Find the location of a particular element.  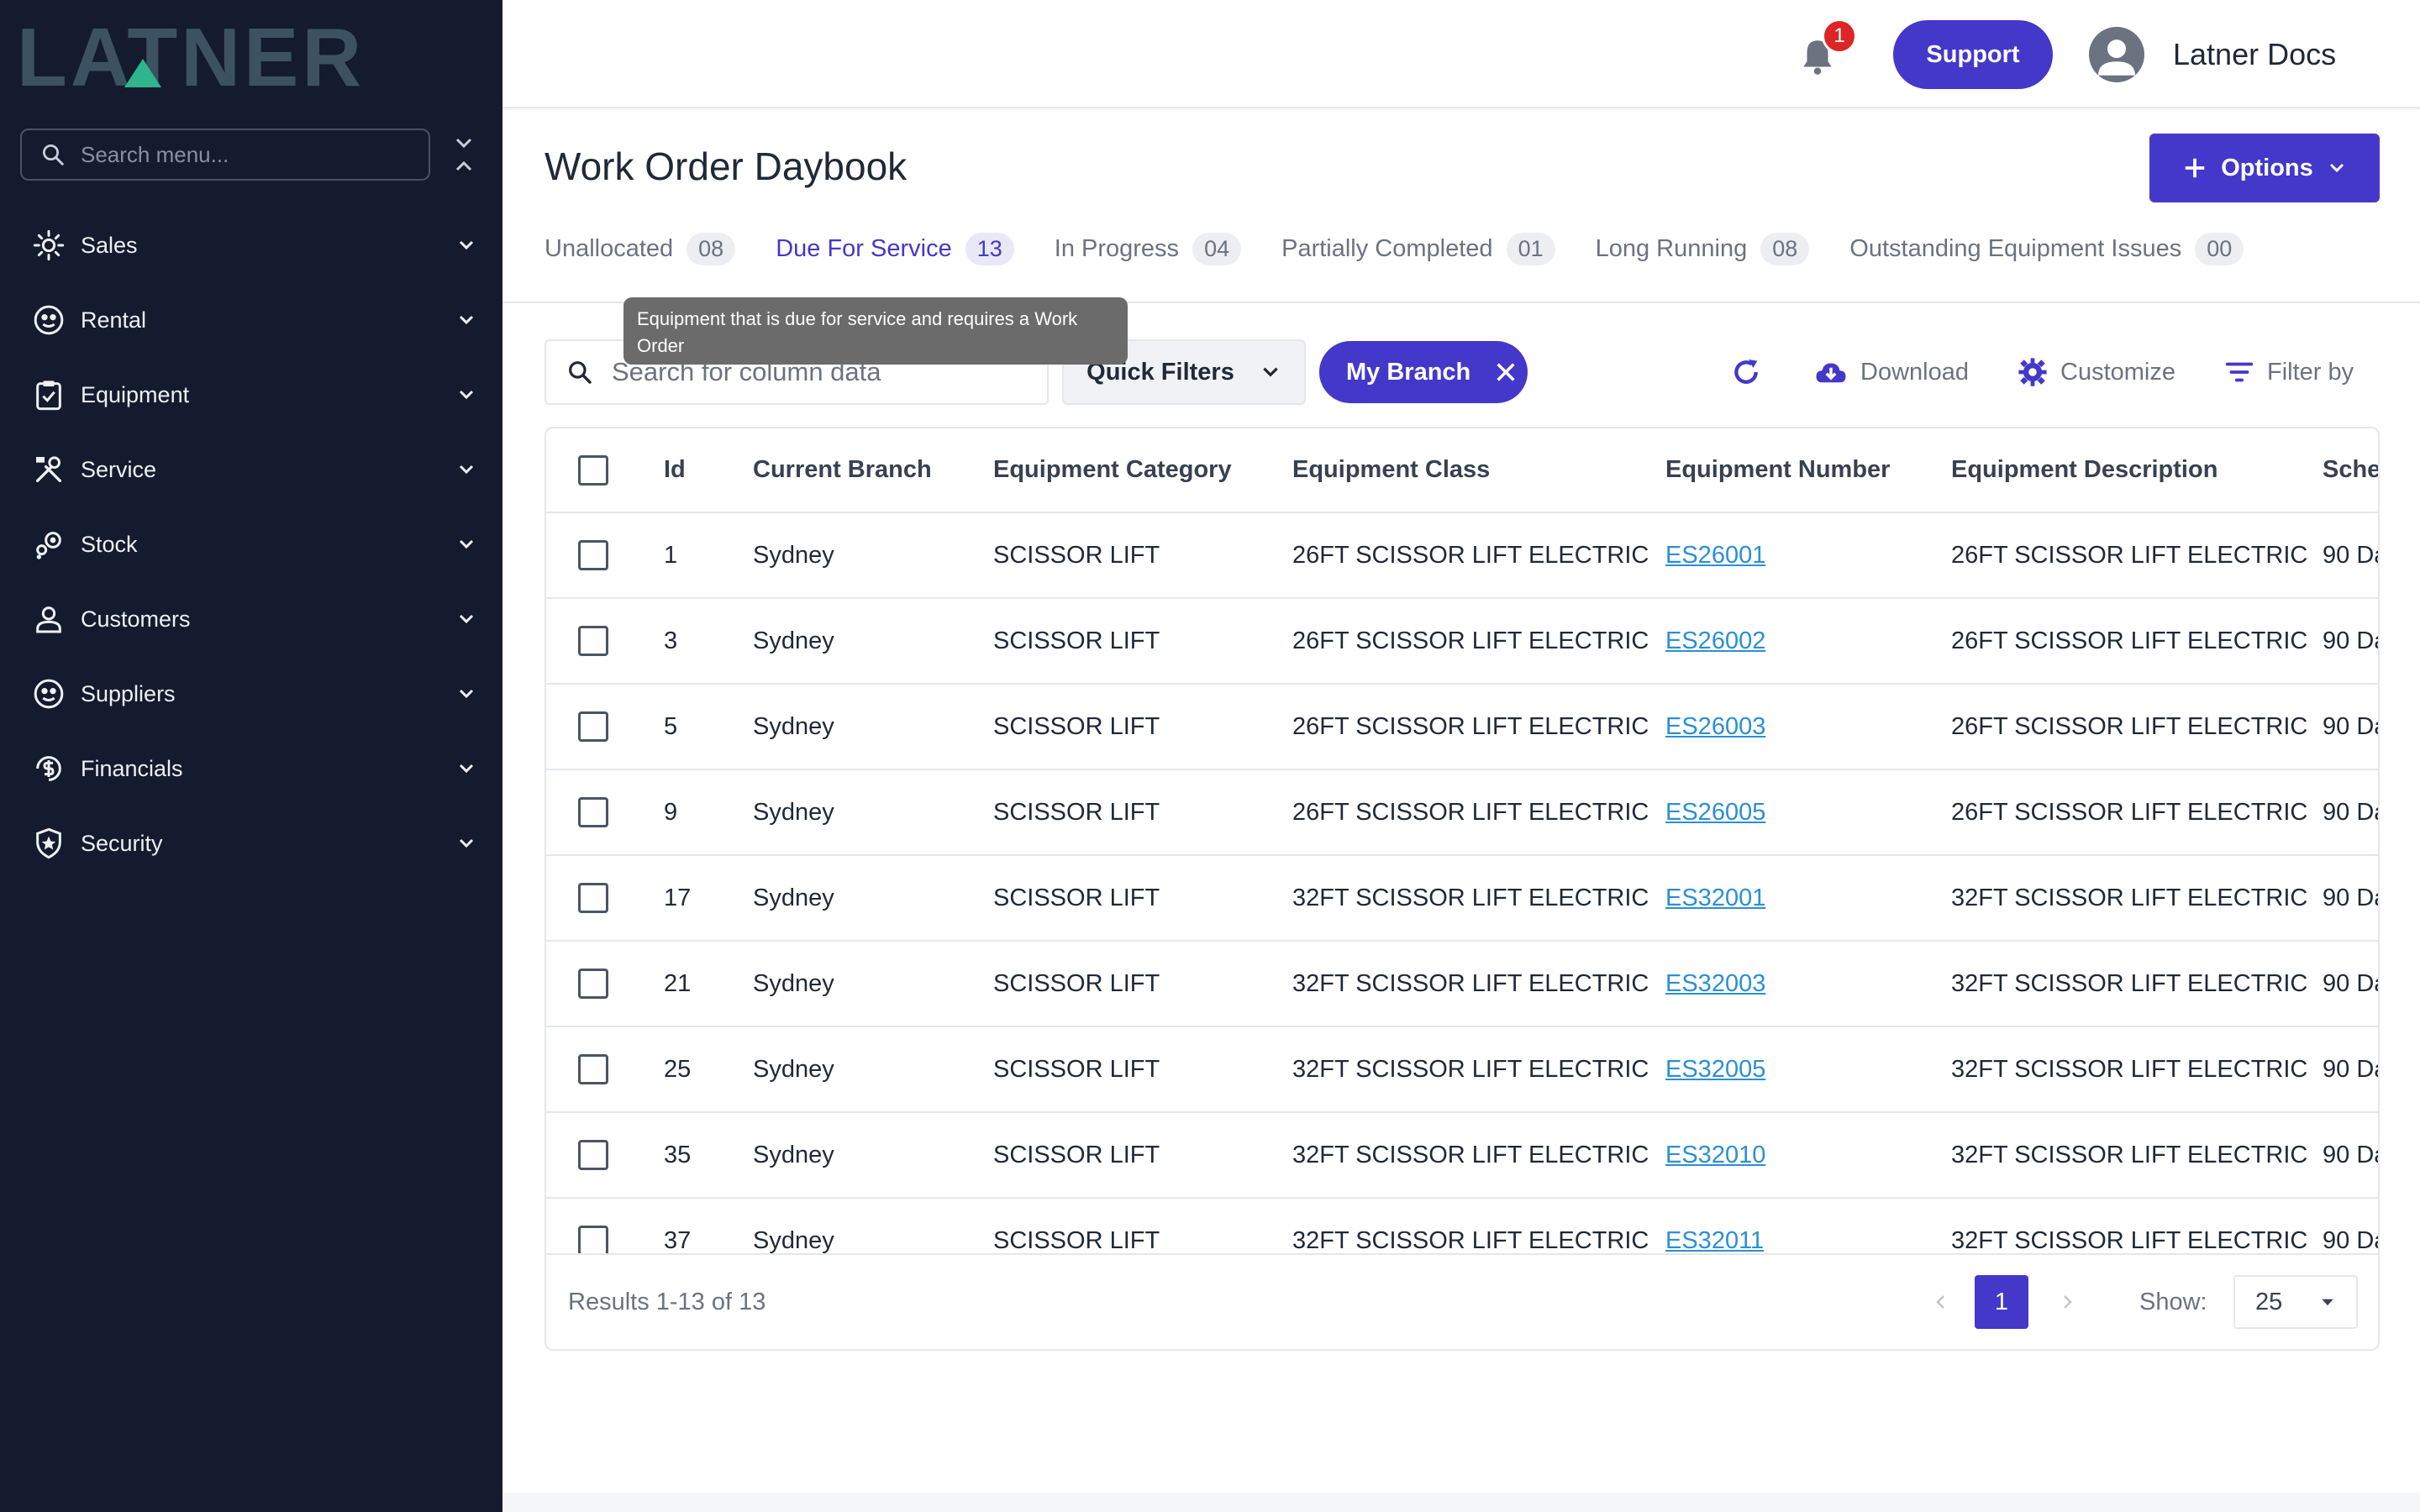

cloud-download-icon is located at coordinates (1831, 373).